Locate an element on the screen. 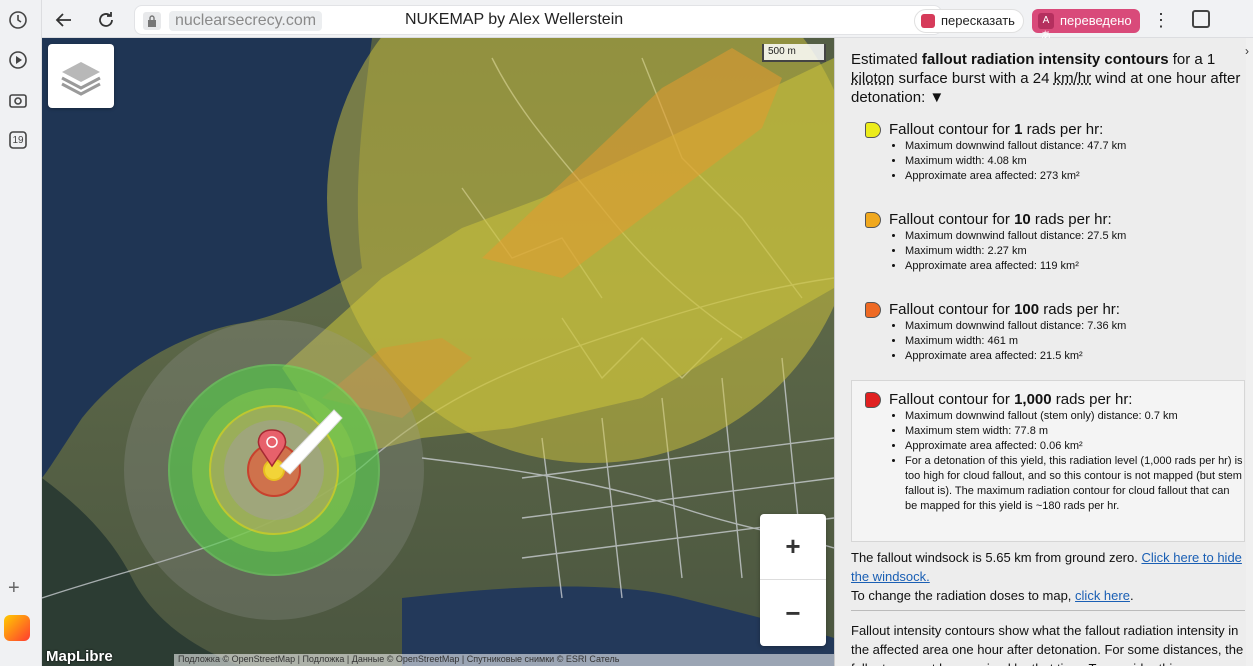  list-item: Maximum width: 461 m is located at coordinates (1074, 341).